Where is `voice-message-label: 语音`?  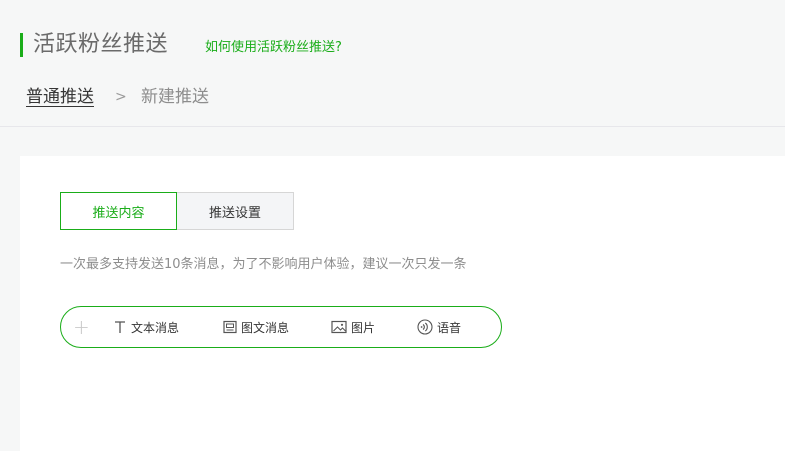 voice-message-label: 语音 is located at coordinates (449, 327).